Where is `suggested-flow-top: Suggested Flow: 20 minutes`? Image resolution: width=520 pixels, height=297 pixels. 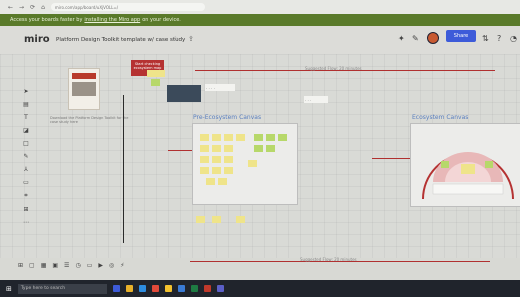
suggested-flow-top: Suggested Flow: 20 minutes is located at coordinates (333, 68).